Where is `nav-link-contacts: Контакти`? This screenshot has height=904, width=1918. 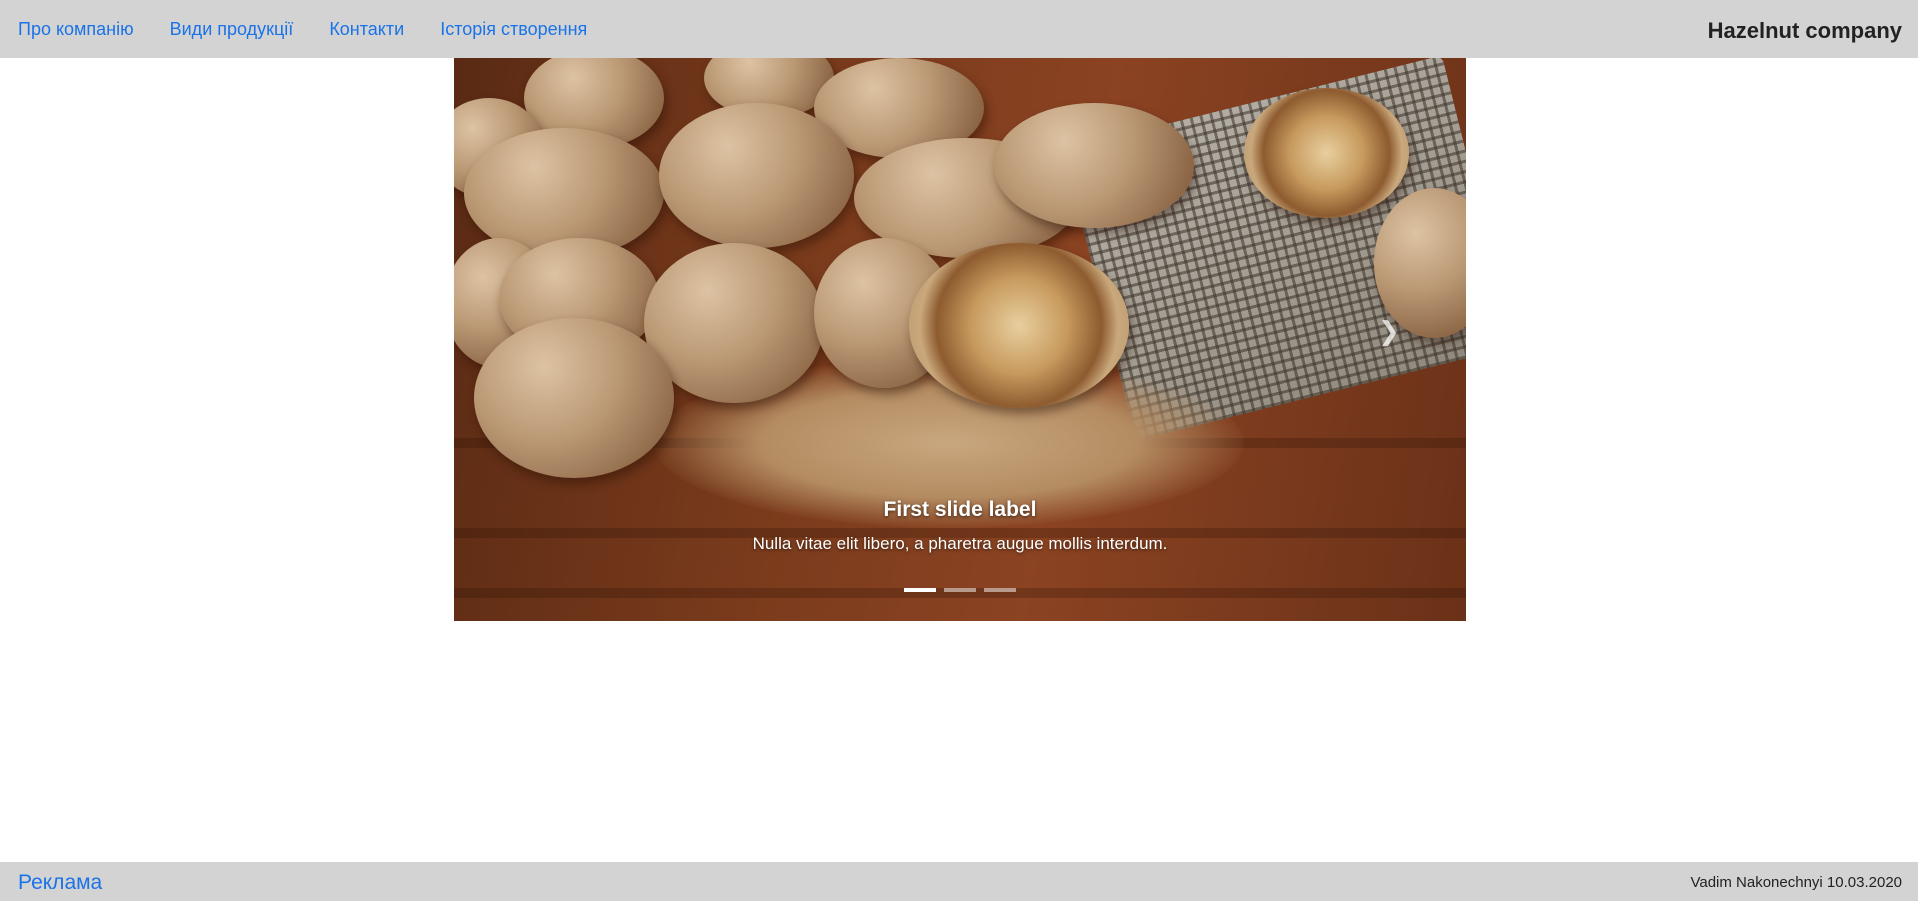 nav-link-contacts: Контакти is located at coordinates (366, 29).